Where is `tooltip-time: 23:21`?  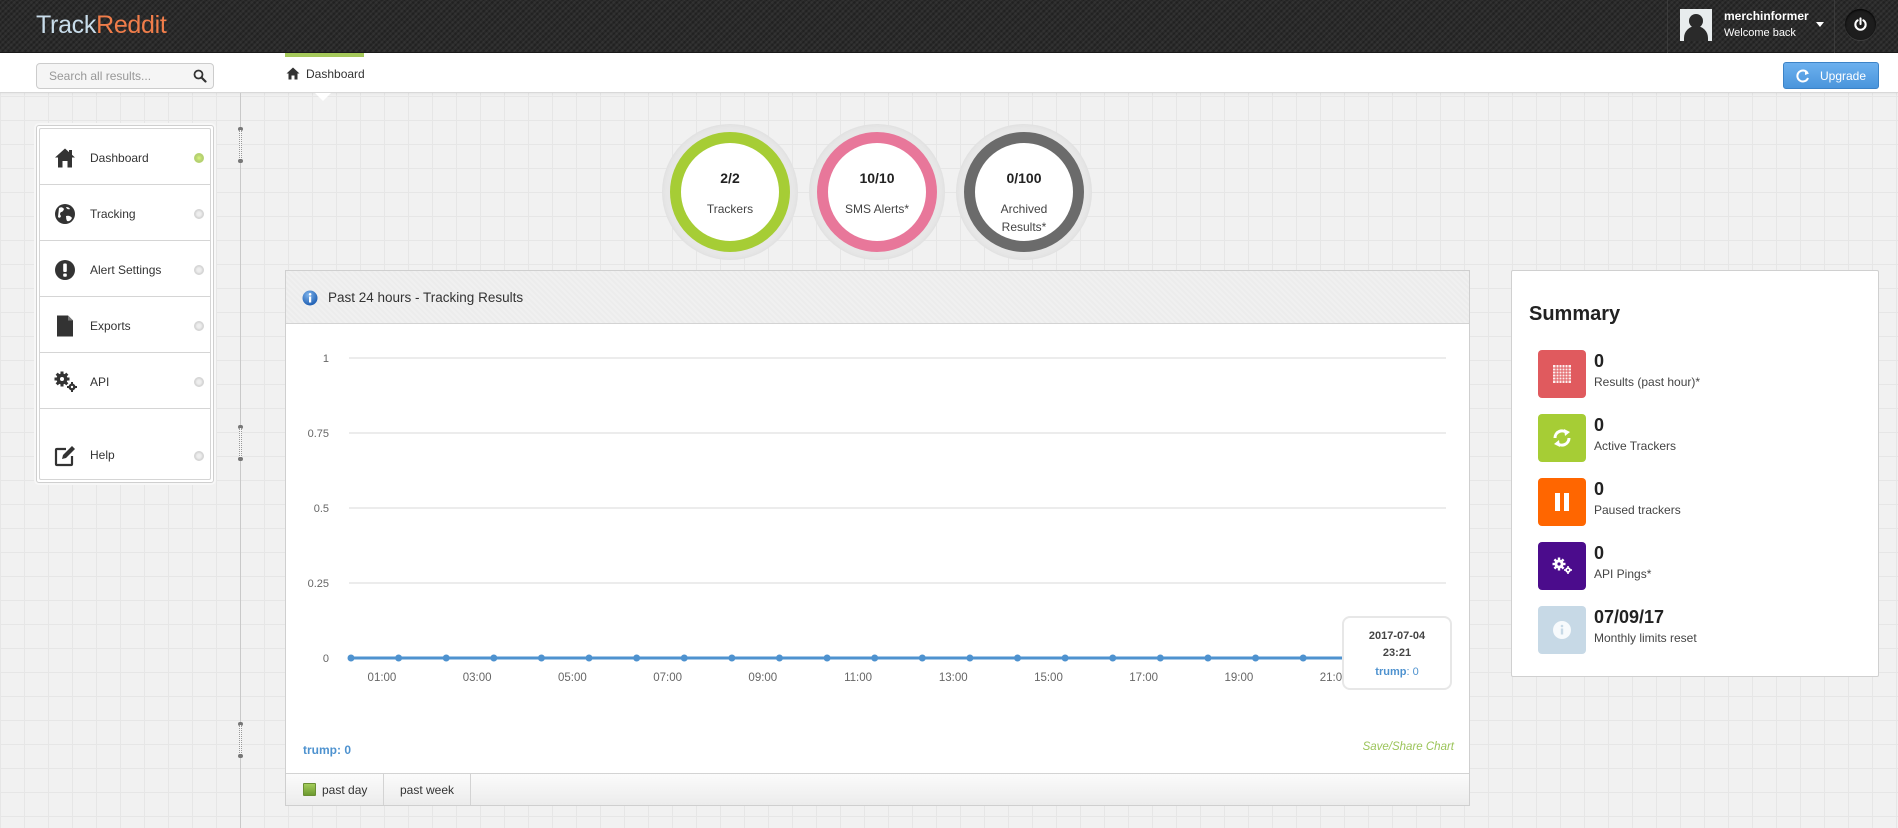 tooltip-time: 23:21 is located at coordinates (1397, 653).